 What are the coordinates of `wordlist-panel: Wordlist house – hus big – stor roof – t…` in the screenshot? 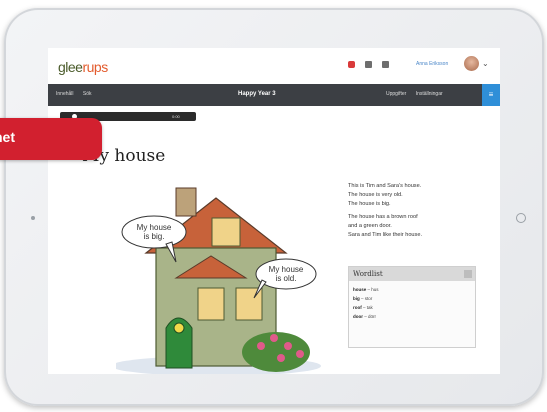 It's located at (412, 307).